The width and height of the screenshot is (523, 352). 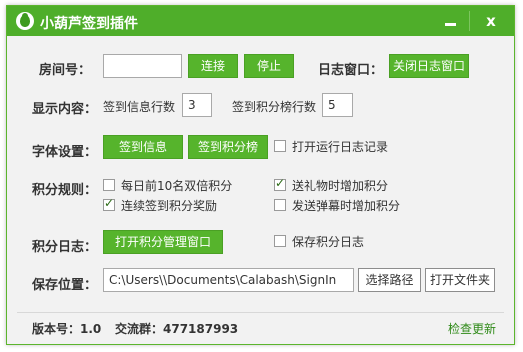 I want to click on save-location-label: 保存位置：, so click(x=65, y=285).